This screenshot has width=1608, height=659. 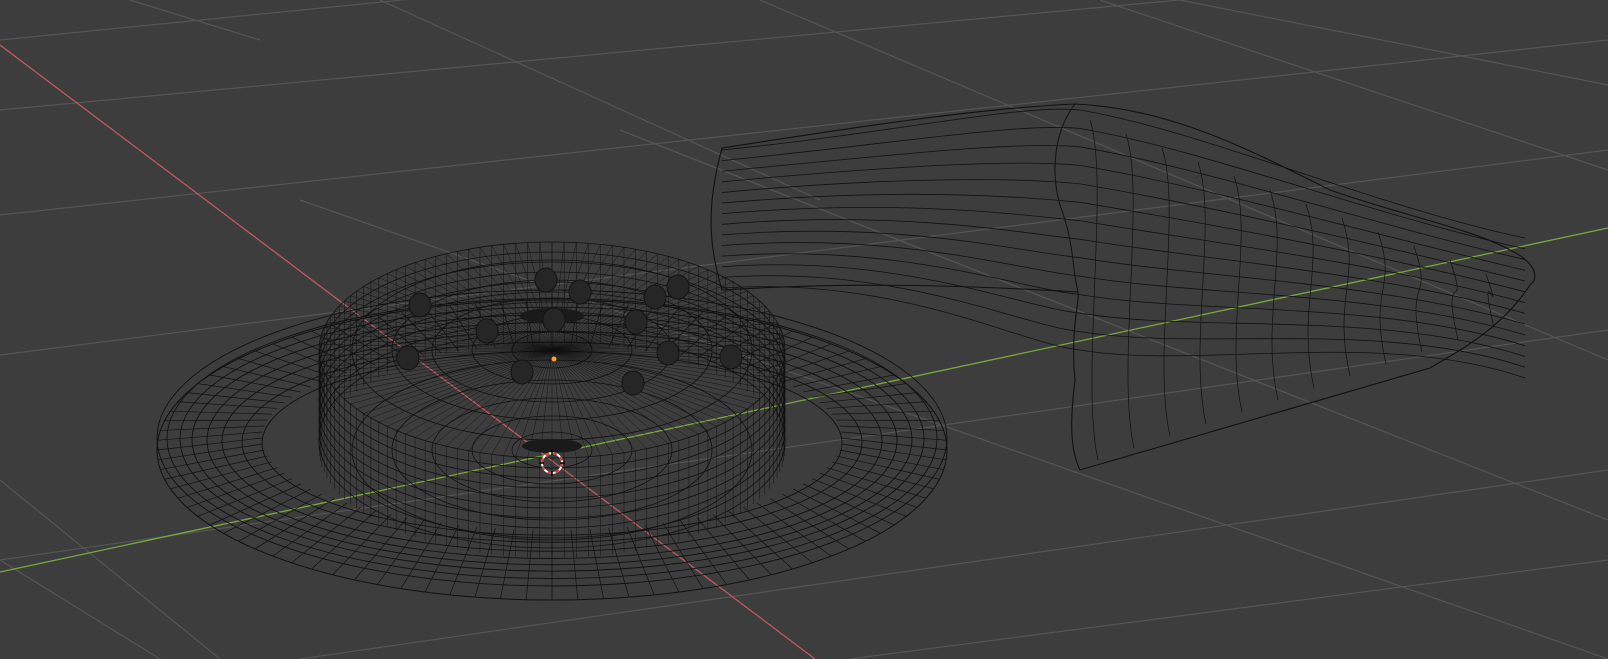 I want to click on slab-front-profile, so click(x=1066, y=198).